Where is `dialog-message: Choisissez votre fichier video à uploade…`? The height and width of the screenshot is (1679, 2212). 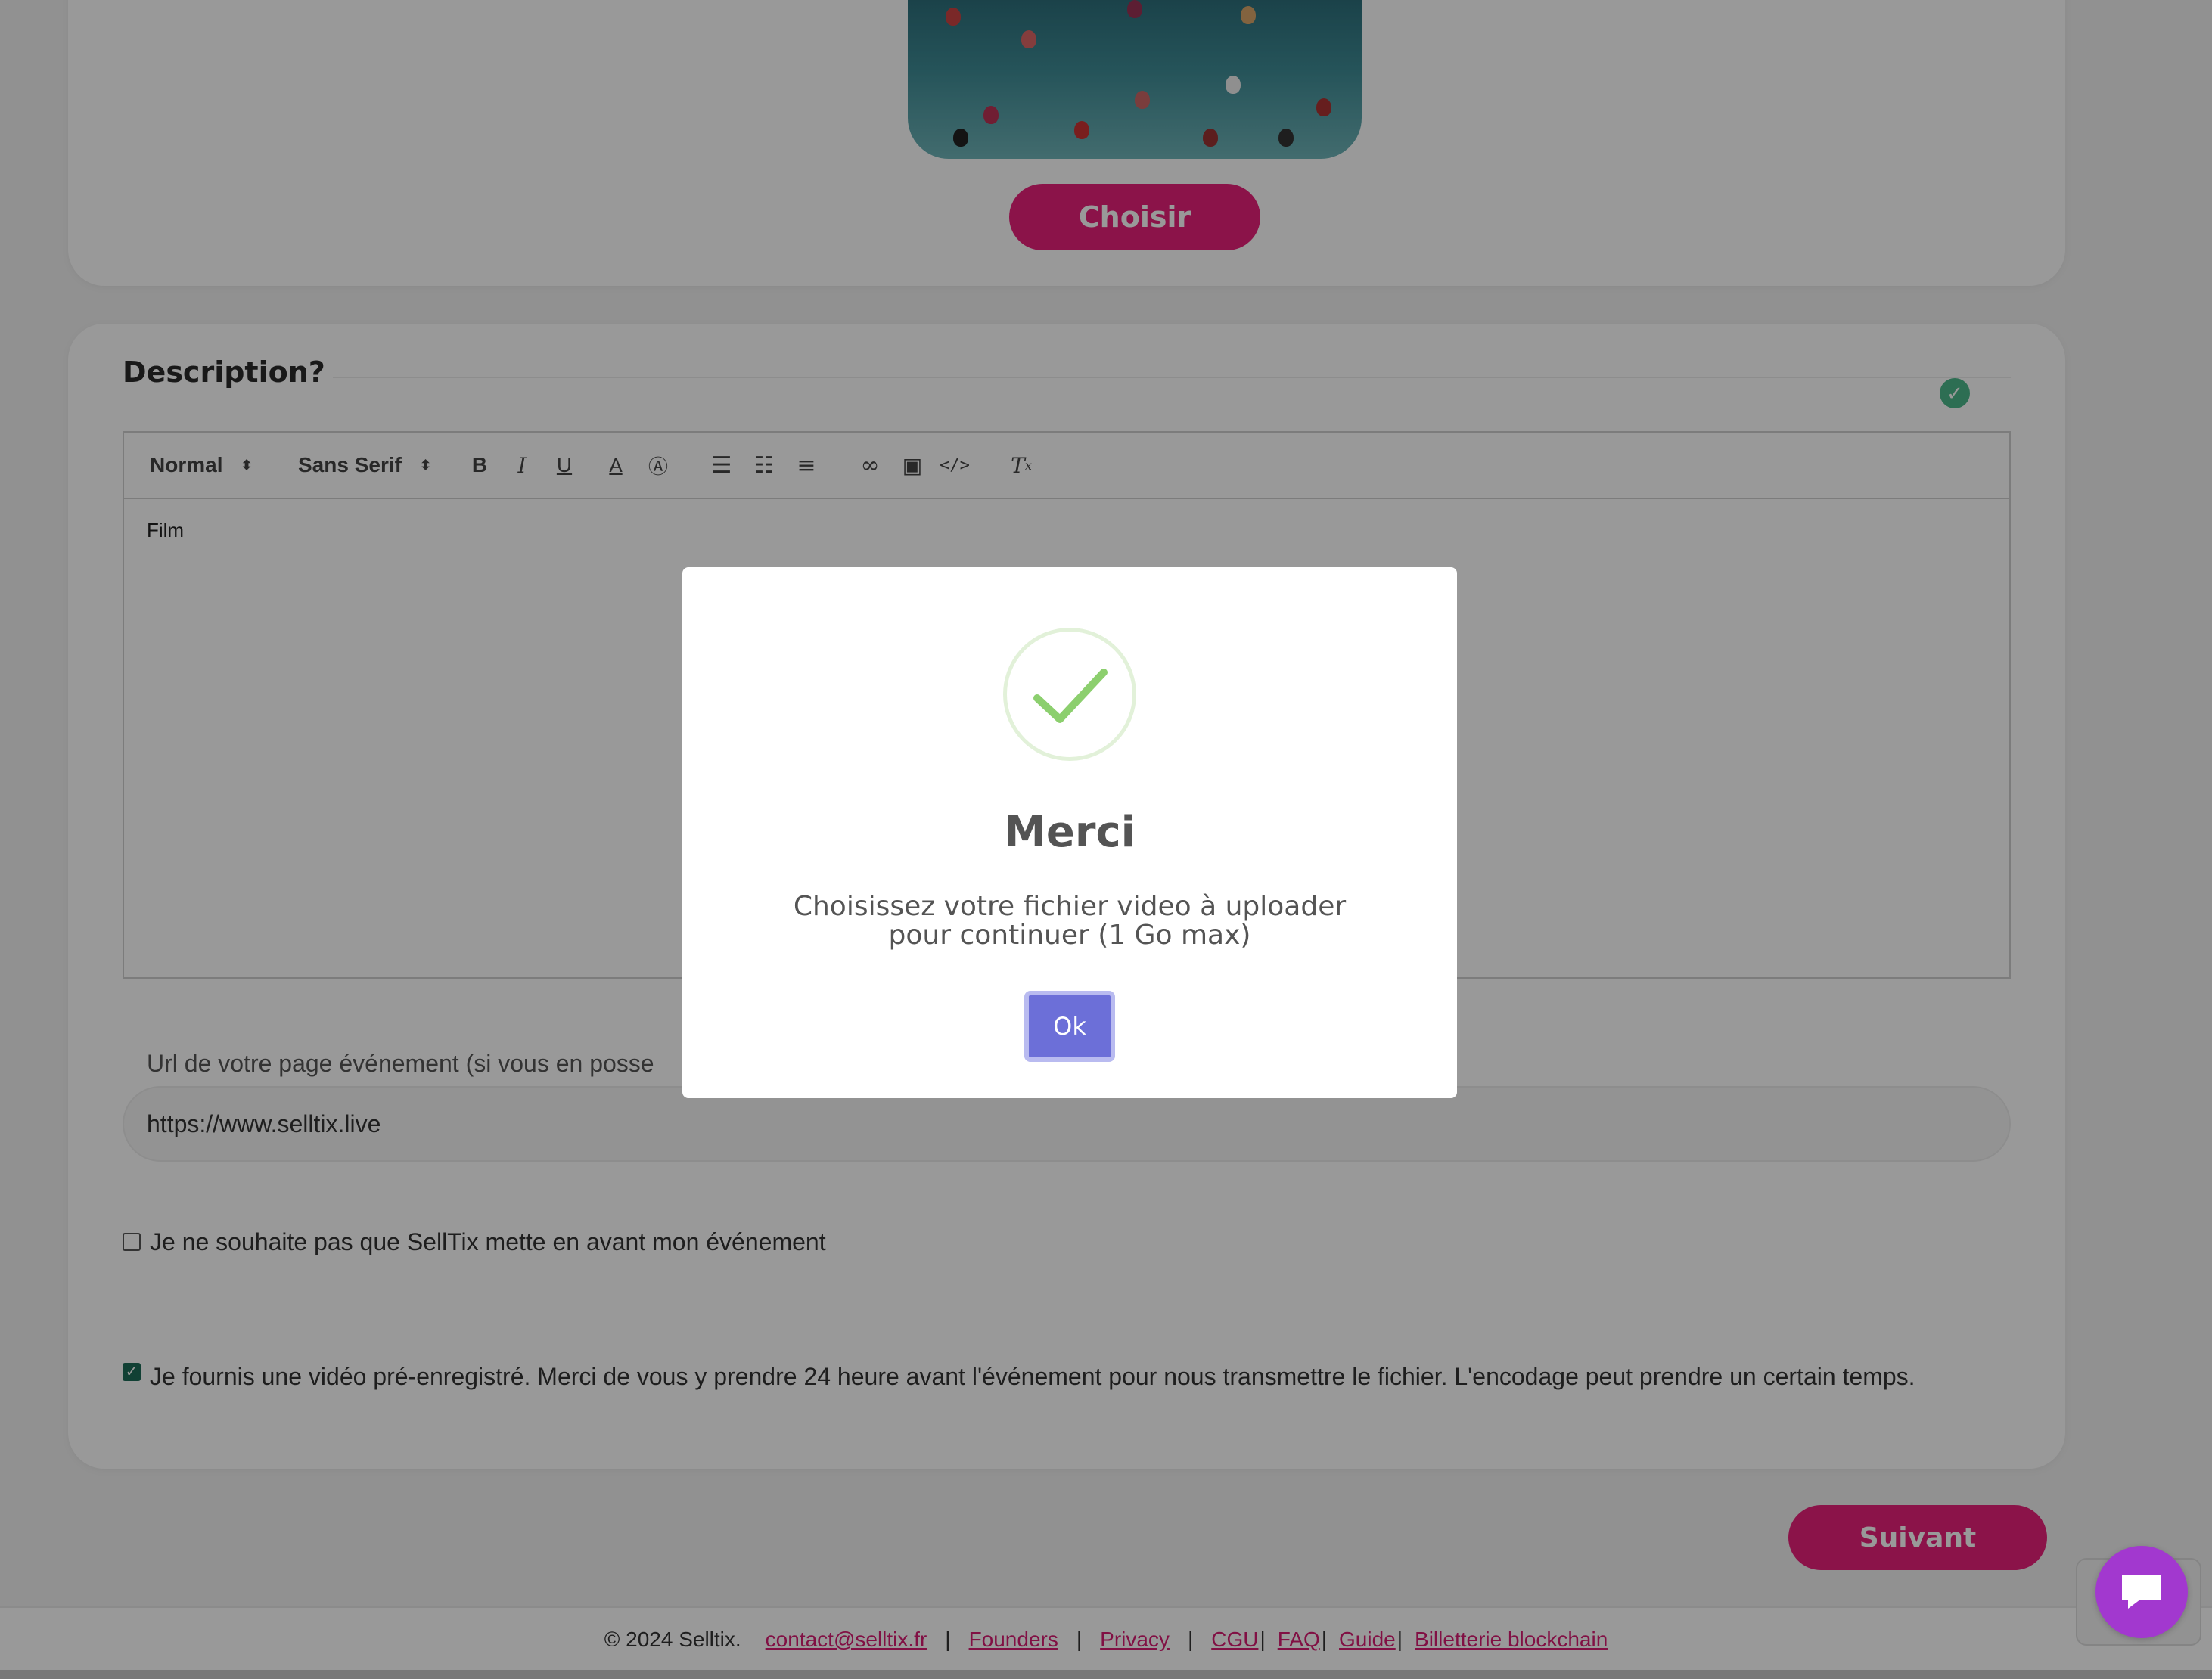
dialog-message: Choisissez votre fichier video à uploade… is located at coordinates (1070, 921).